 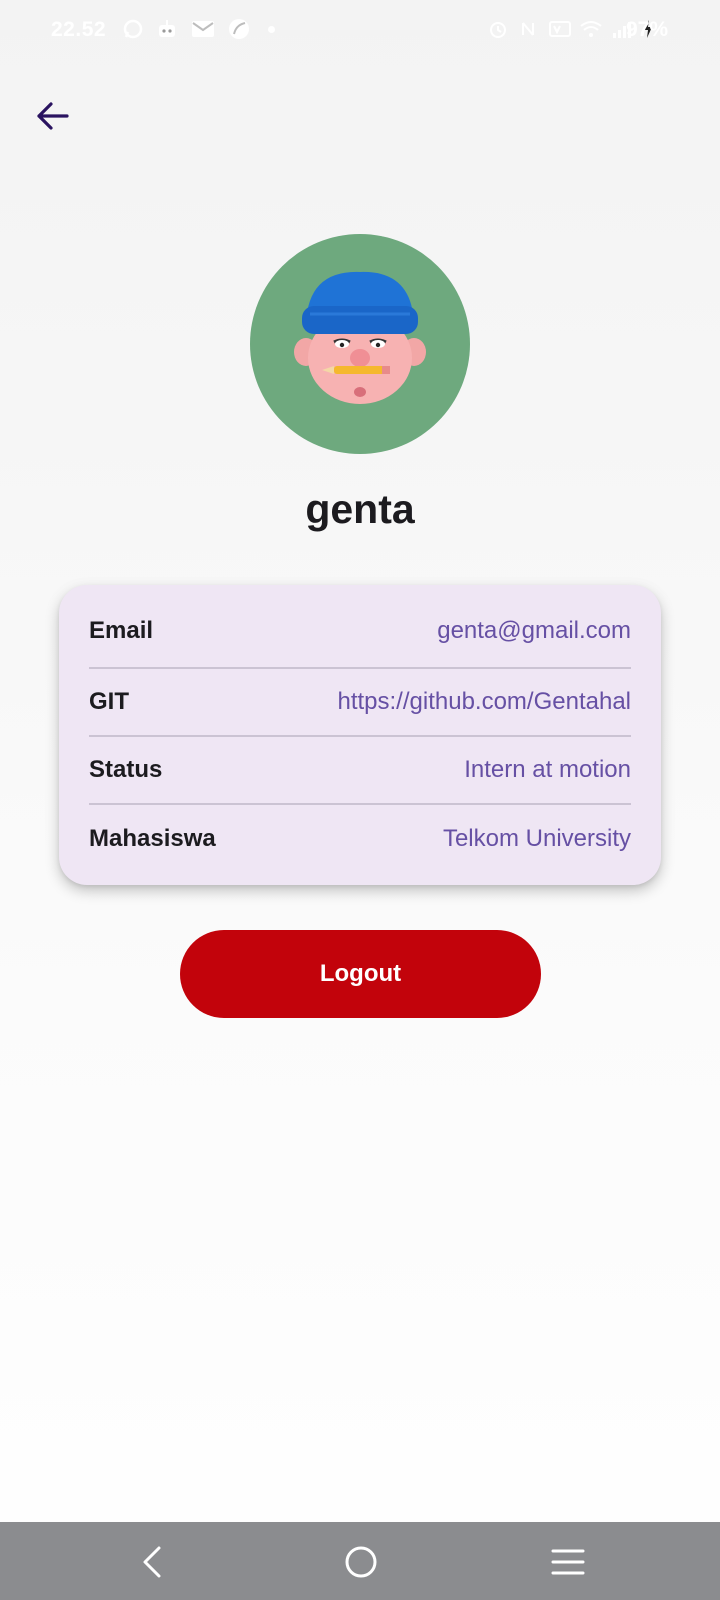 I want to click on nav-home-button, so click(x=361, y=1562).